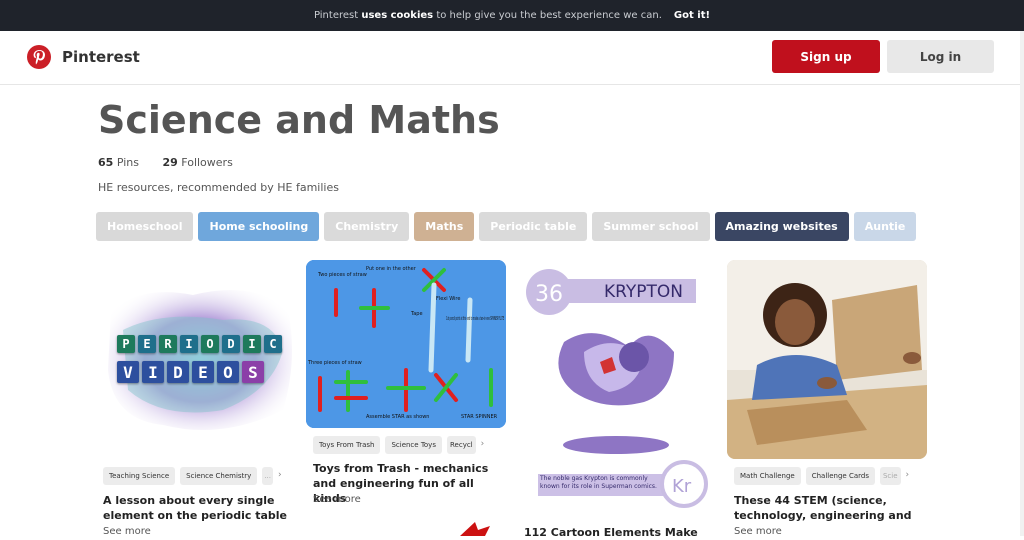  Describe the element at coordinates (651, 226) in the screenshot. I see `tag-summer-school: Summer school` at that location.